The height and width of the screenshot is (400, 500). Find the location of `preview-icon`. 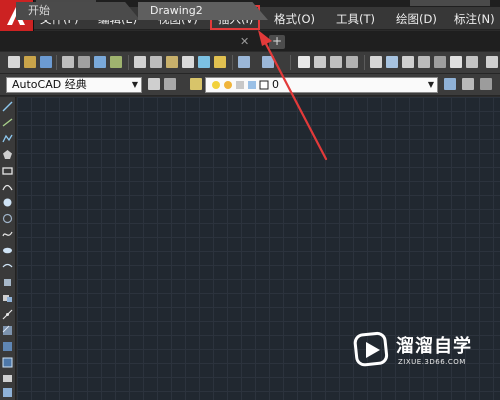

preview-icon is located at coordinates (84, 62).